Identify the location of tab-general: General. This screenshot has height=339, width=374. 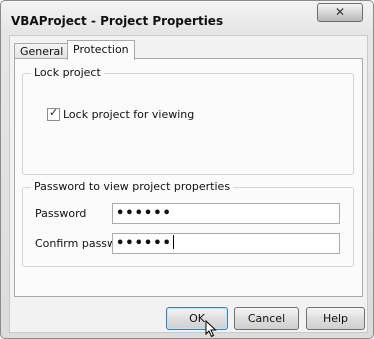
(42, 51).